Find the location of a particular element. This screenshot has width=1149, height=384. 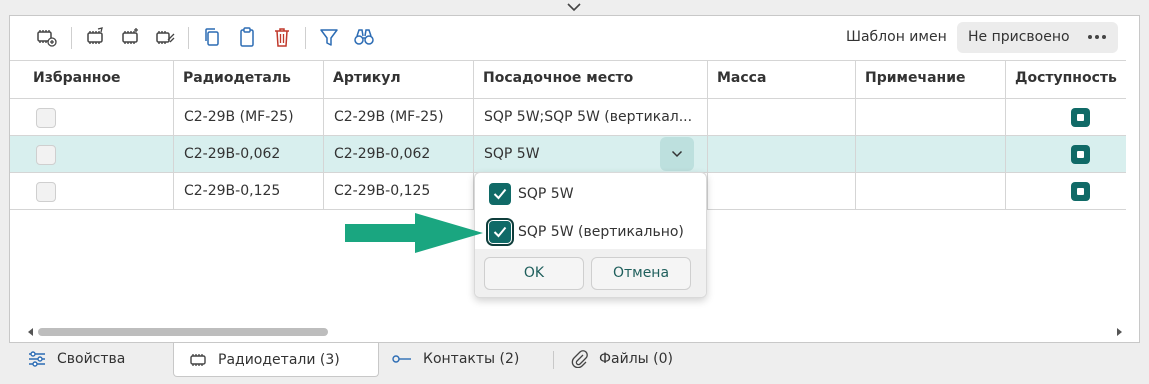

copy-icon is located at coordinates (212, 37).